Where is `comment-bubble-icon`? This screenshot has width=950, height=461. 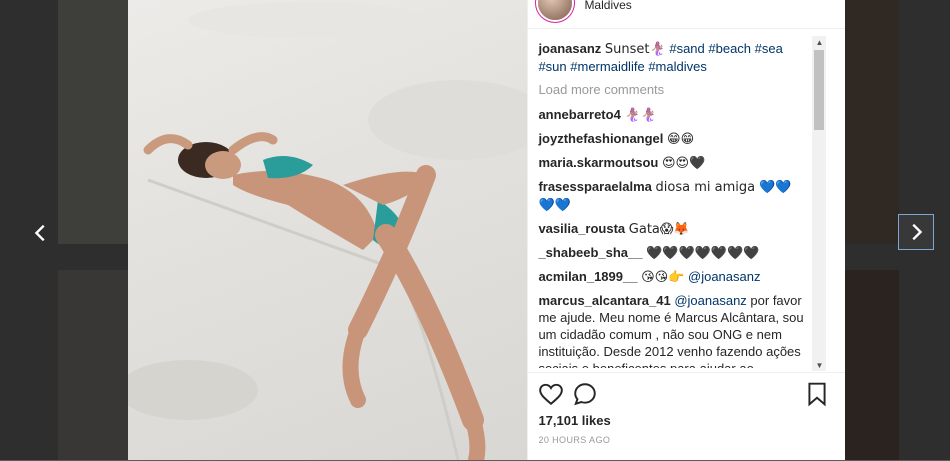
comment-bubble-icon is located at coordinates (585, 394).